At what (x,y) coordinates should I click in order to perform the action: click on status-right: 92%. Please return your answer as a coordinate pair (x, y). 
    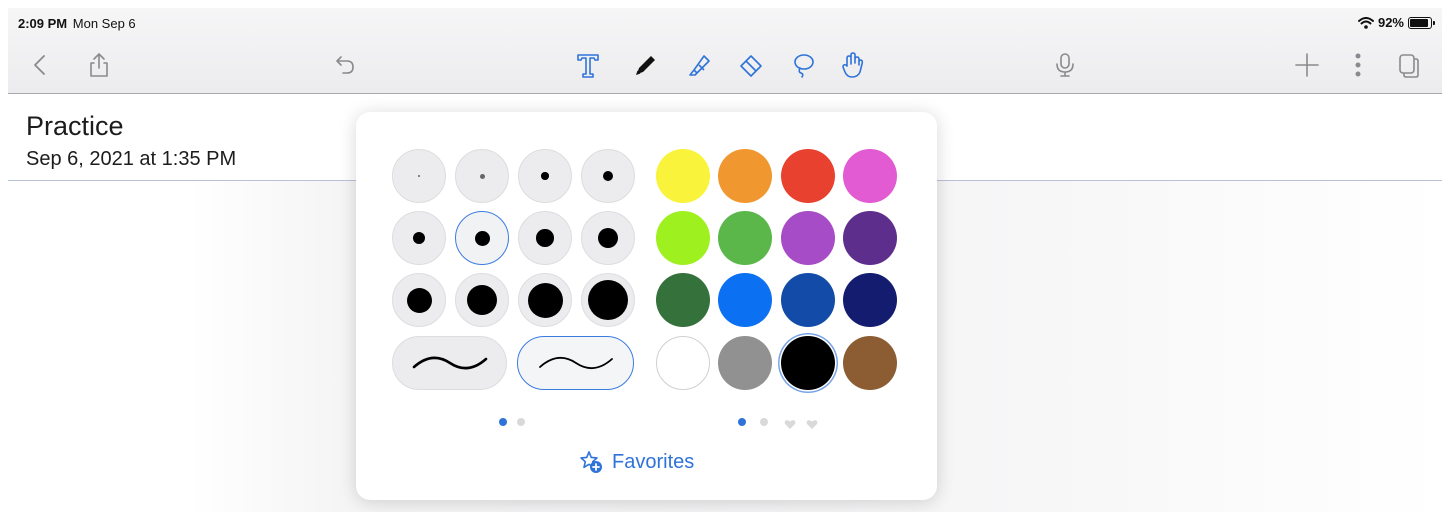
    Looking at the image, I should click on (1396, 22).